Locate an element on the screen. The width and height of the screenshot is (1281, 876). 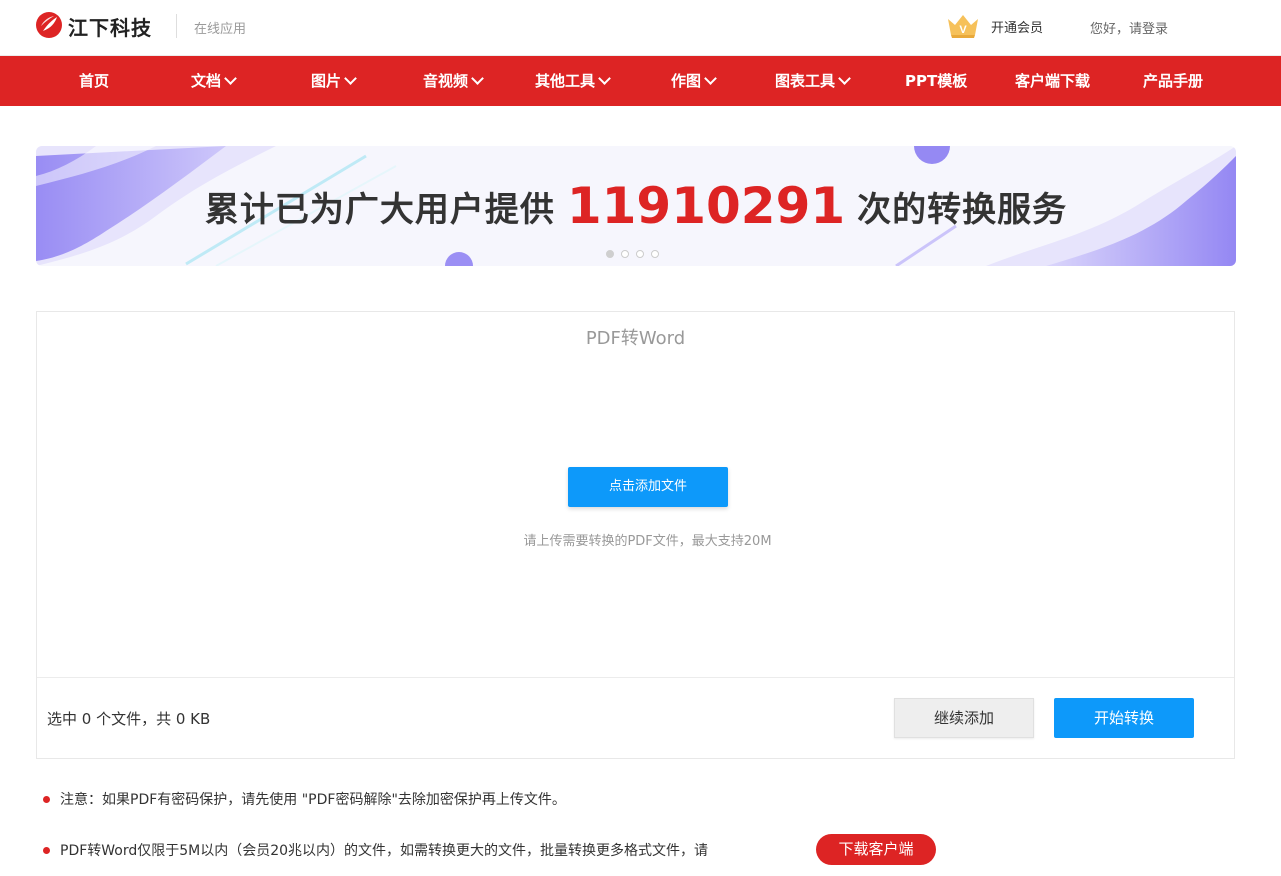
start-convert-button: 开始转换 is located at coordinates (1124, 718).